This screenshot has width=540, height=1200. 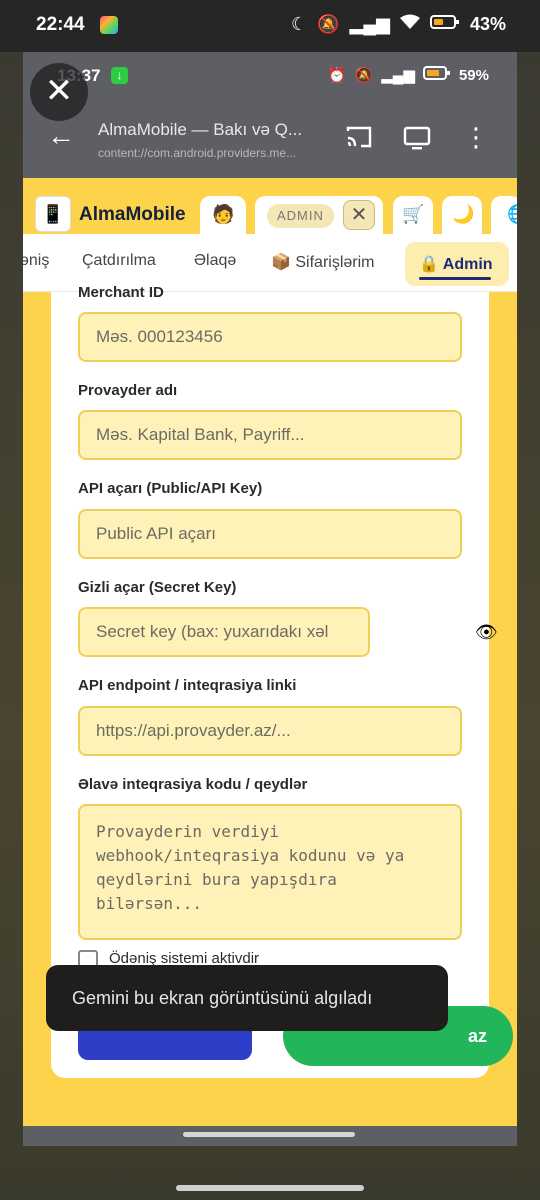 What do you see at coordinates (193, 784) in the screenshot?
I see `notes-label: Əlavə inteqrasiya kodu / qeydlər` at bounding box center [193, 784].